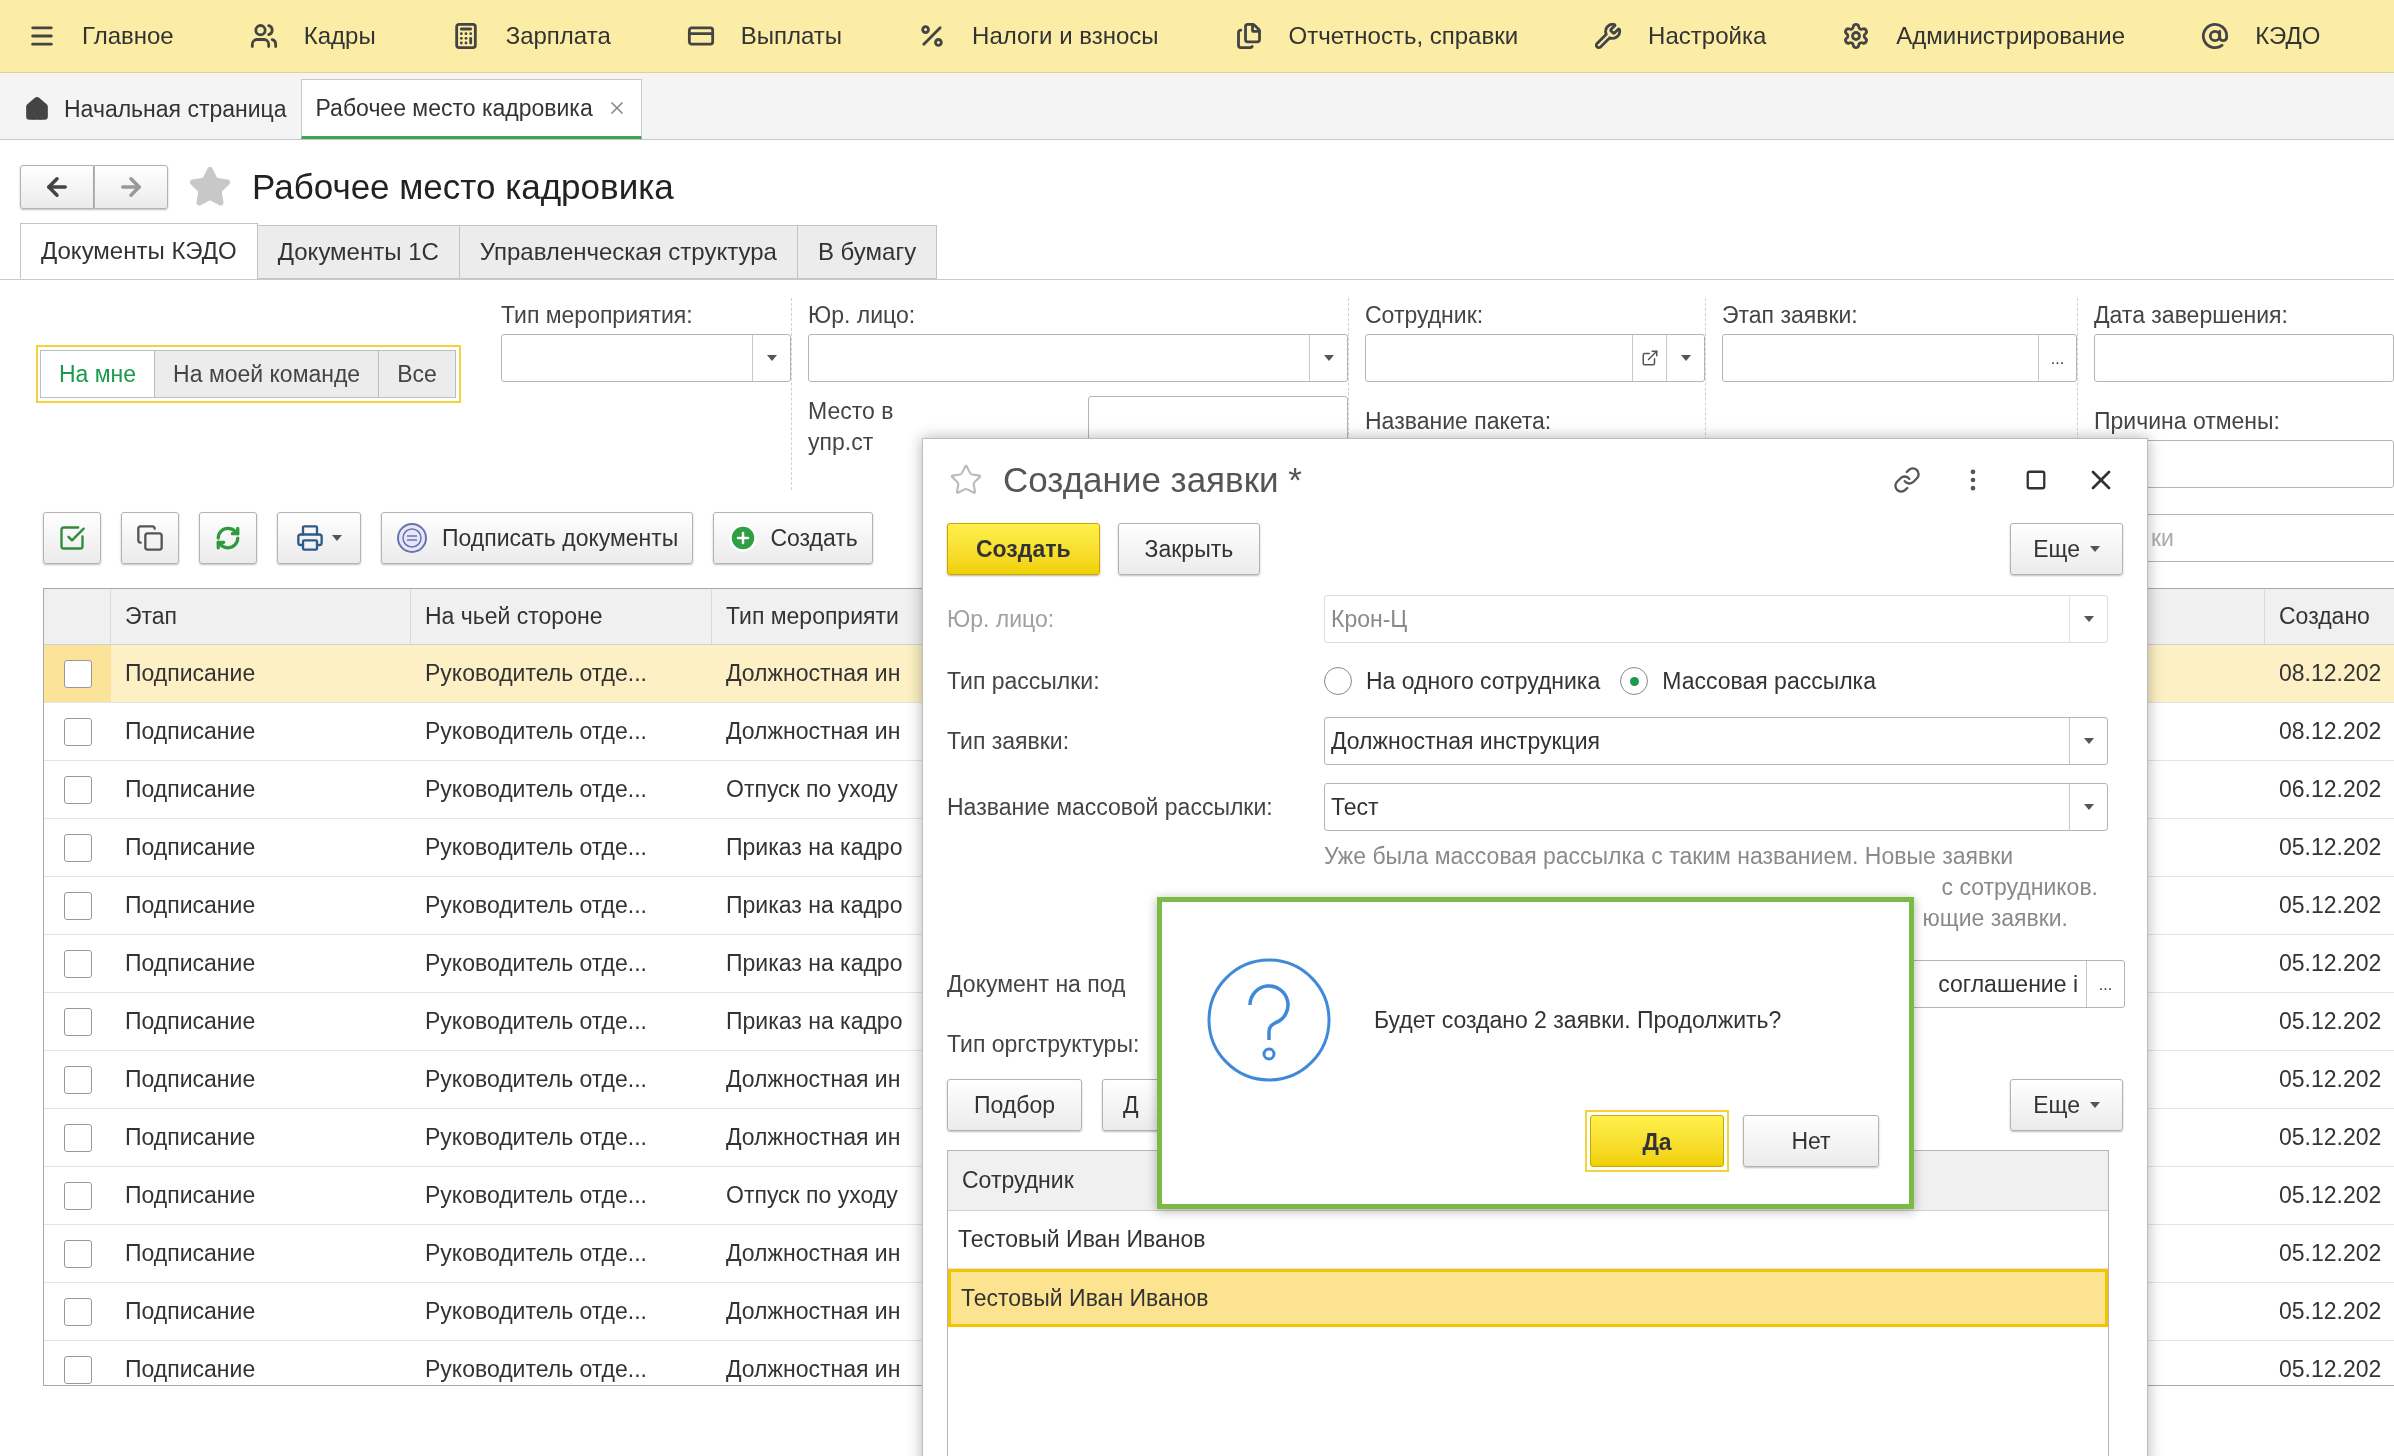 The height and width of the screenshot is (1456, 2394). What do you see at coordinates (1024, 681) in the screenshot?
I see `field-label: Тип рассылки:` at bounding box center [1024, 681].